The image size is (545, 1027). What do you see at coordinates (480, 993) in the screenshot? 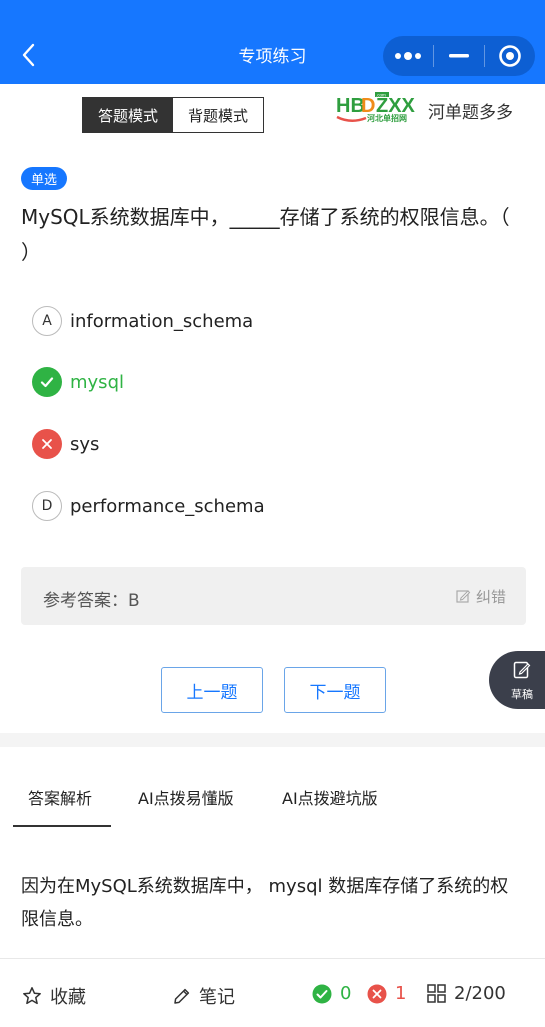
I see `progress-label: 2/200` at bounding box center [480, 993].